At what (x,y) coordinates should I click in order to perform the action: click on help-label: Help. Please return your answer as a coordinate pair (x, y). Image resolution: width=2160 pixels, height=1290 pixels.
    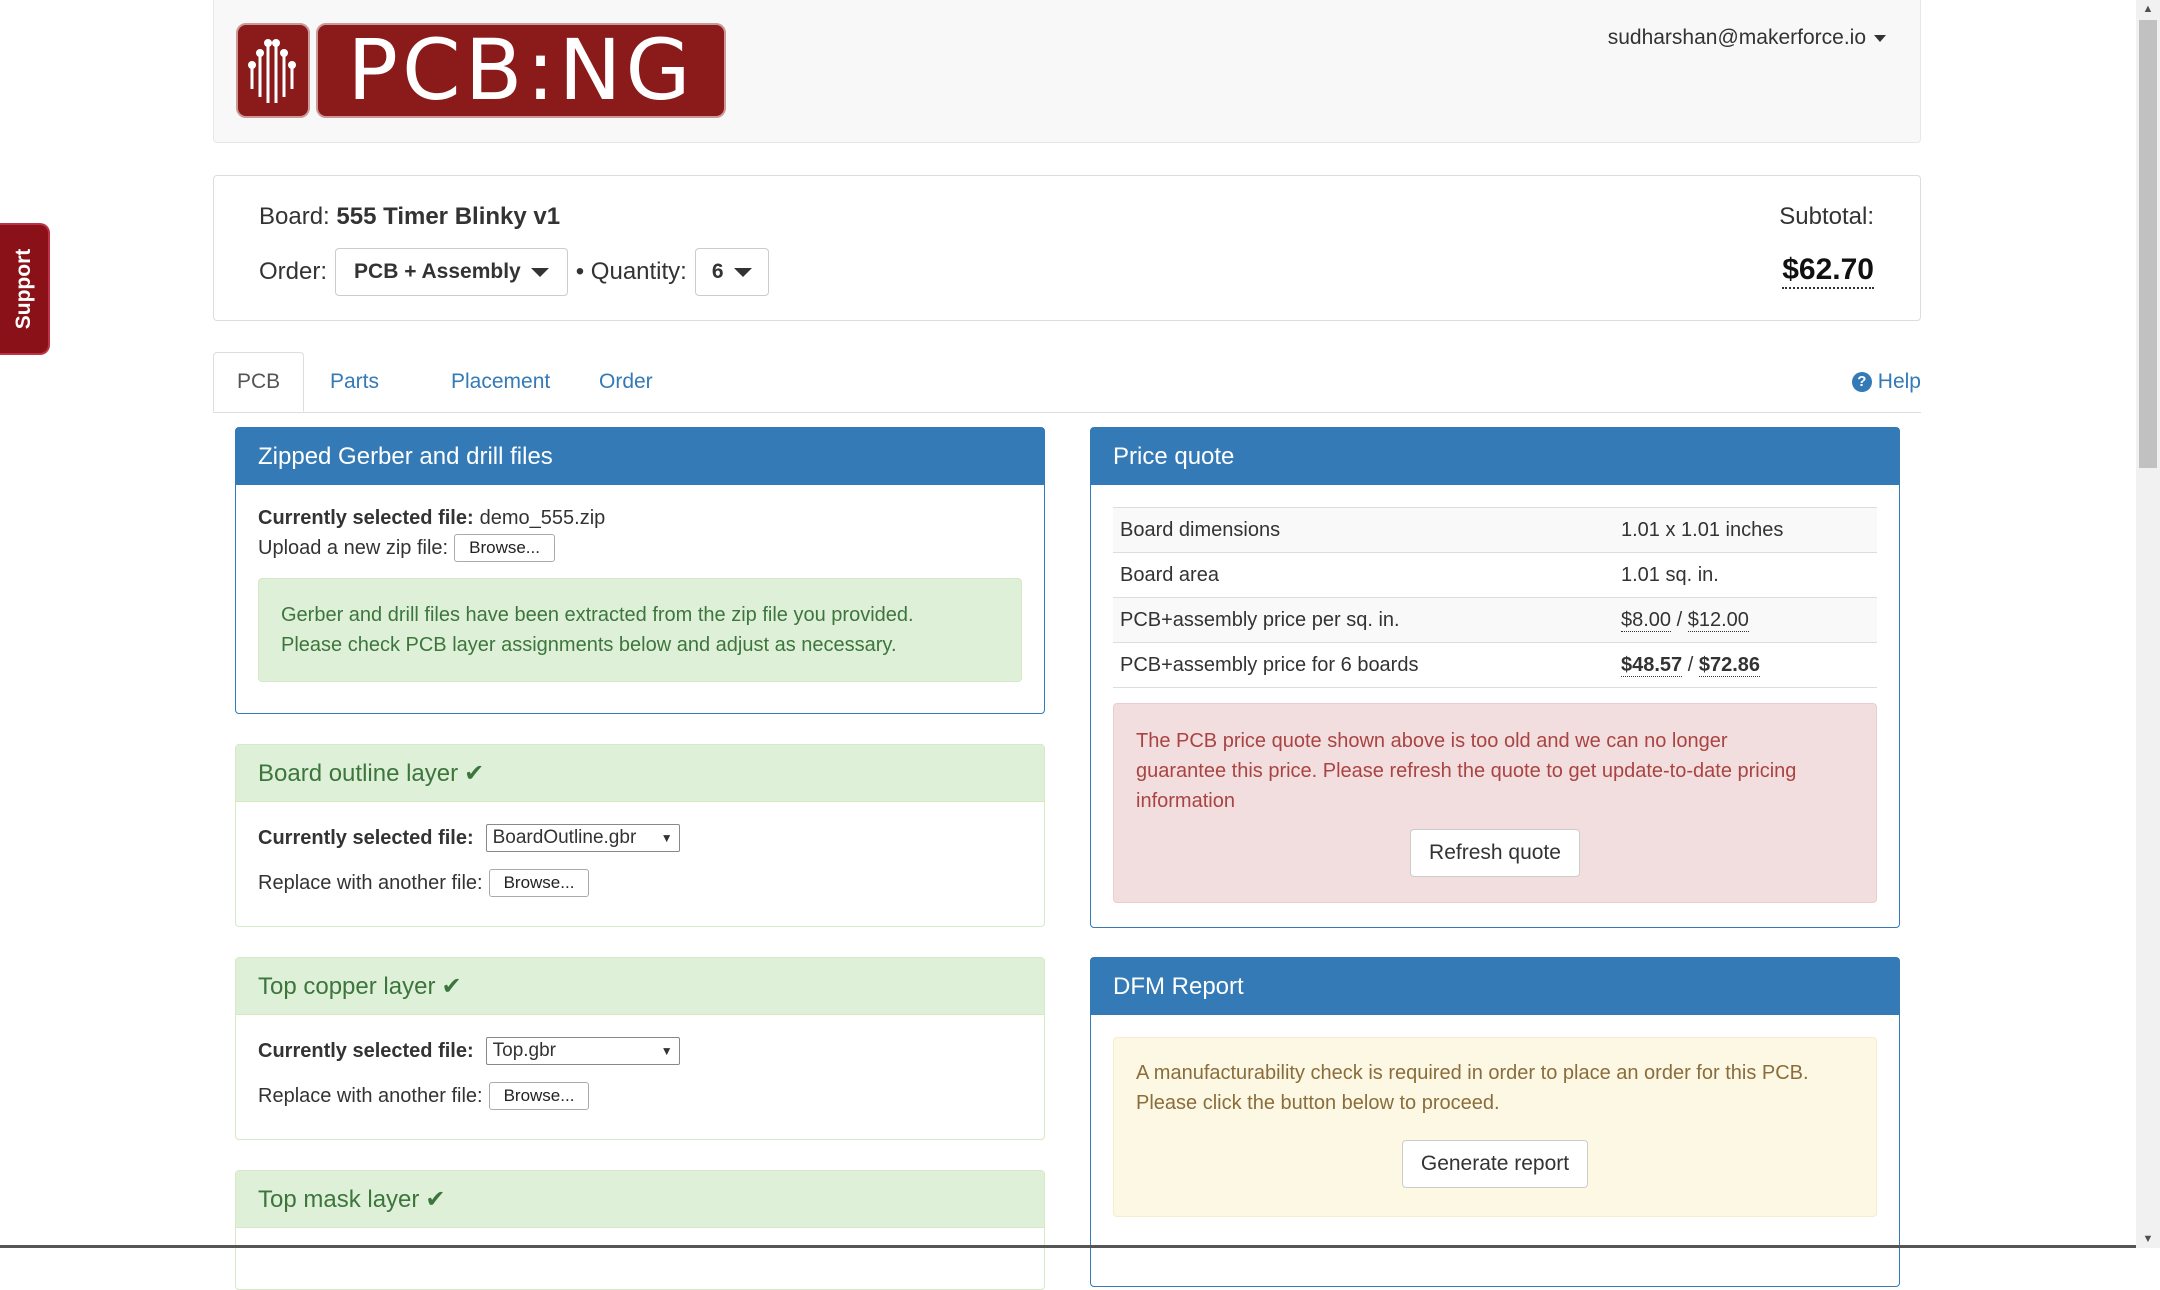
    Looking at the image, I should click on (1899, 381).